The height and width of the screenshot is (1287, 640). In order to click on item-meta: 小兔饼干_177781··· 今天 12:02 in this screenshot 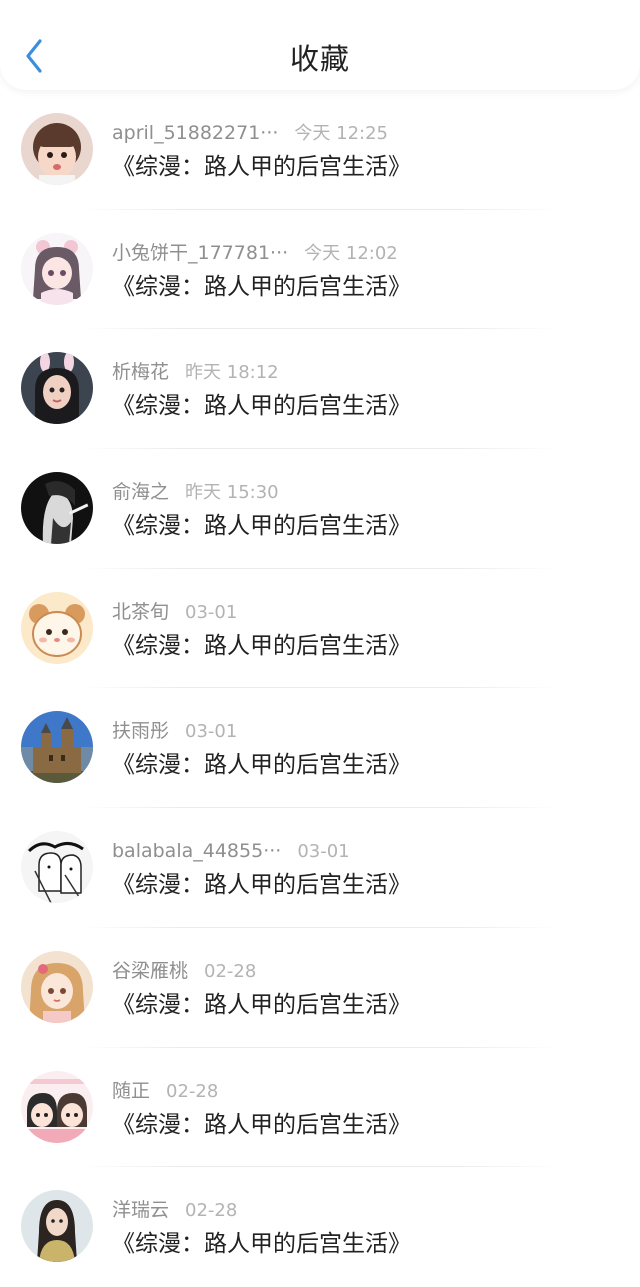, I will do `click(255, 253)`.